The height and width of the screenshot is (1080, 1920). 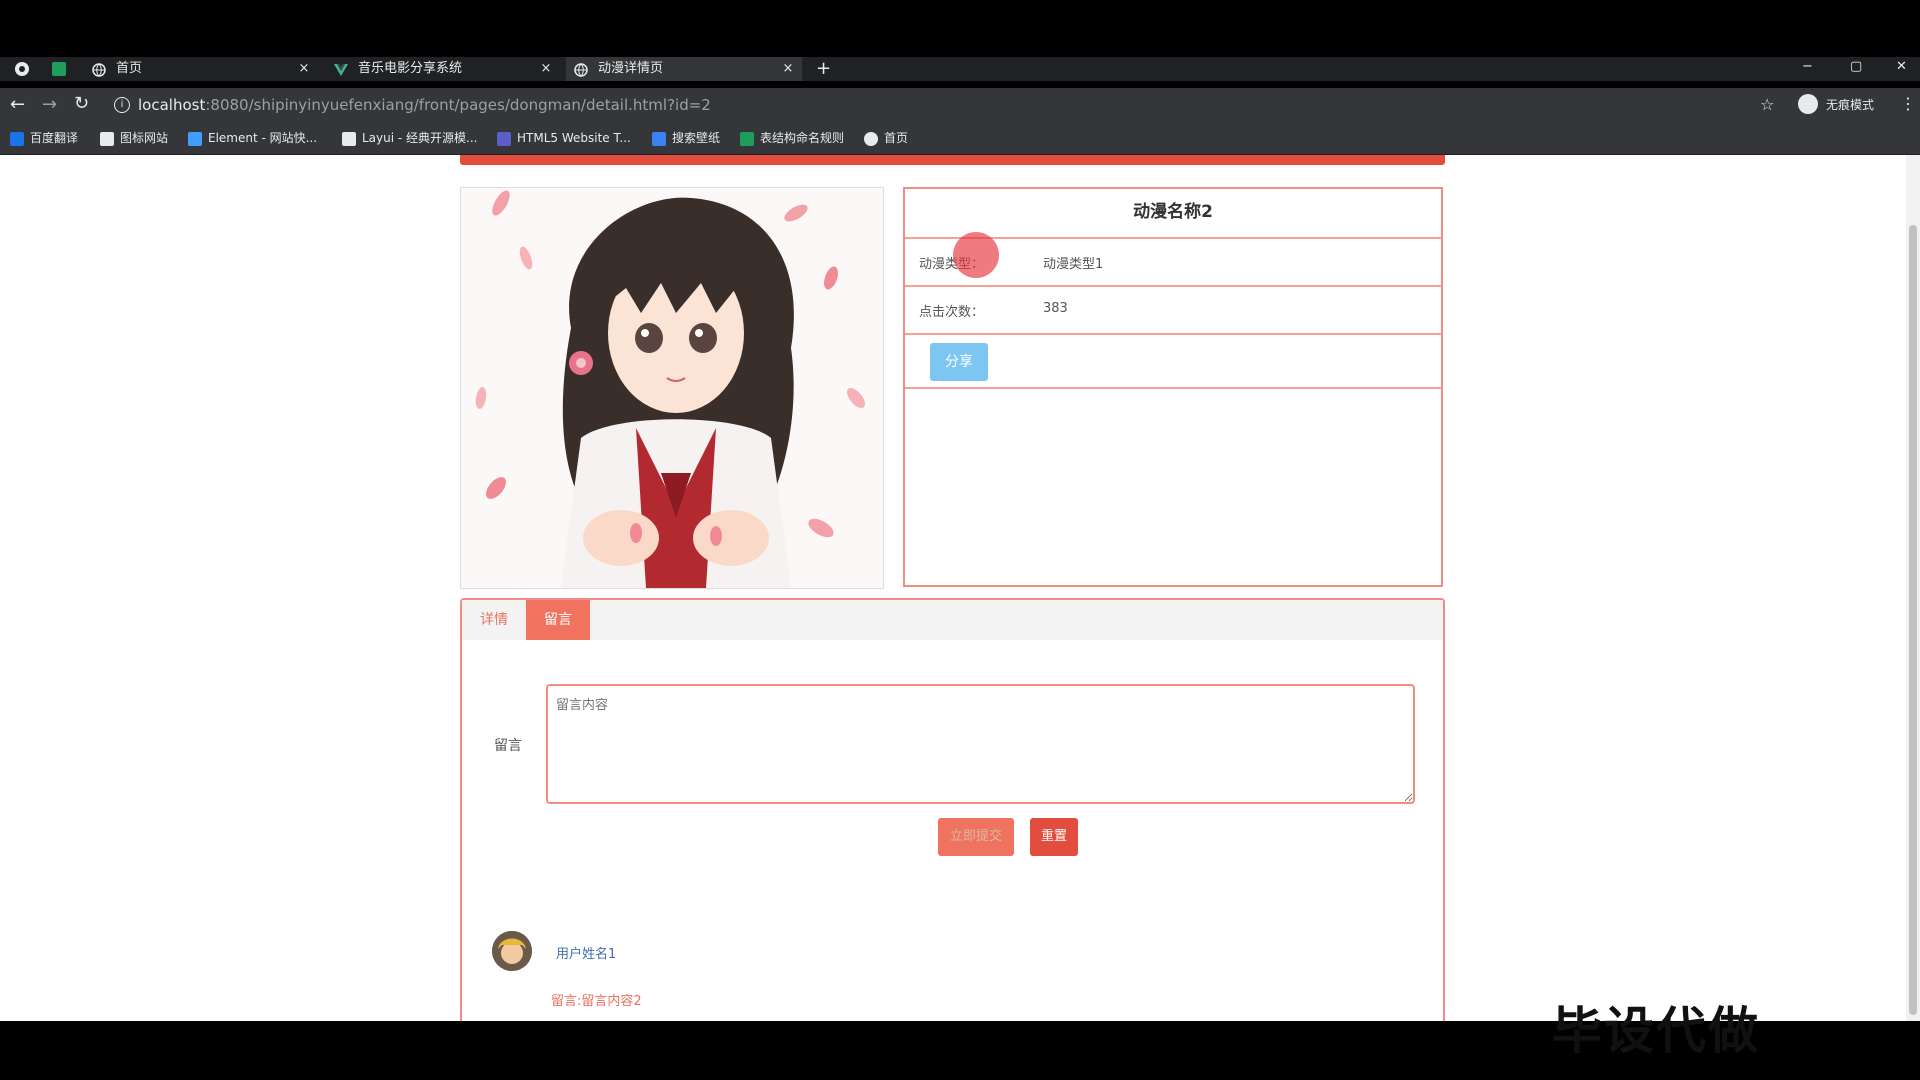 I want to click on bookmark-item: 图标网站, so click(x=134, y=138).